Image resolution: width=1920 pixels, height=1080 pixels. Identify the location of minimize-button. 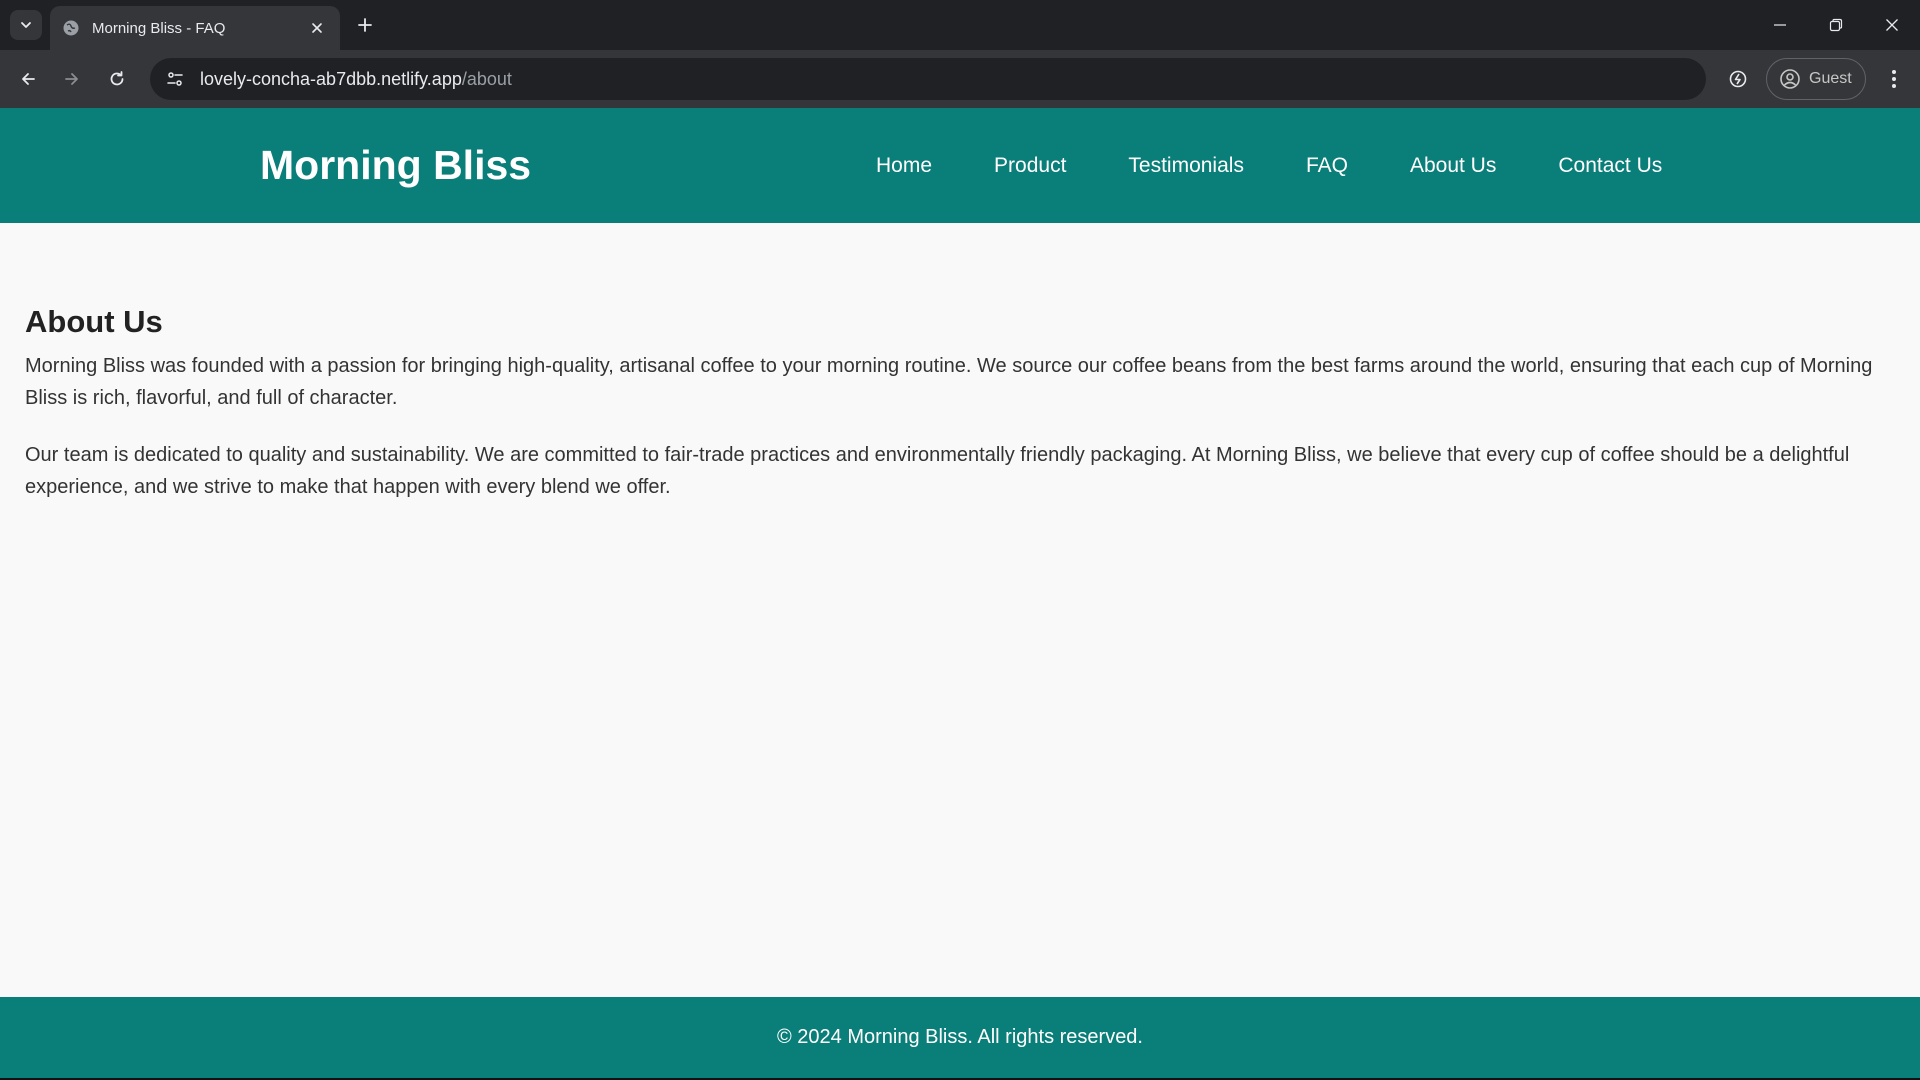
(1780, 25).